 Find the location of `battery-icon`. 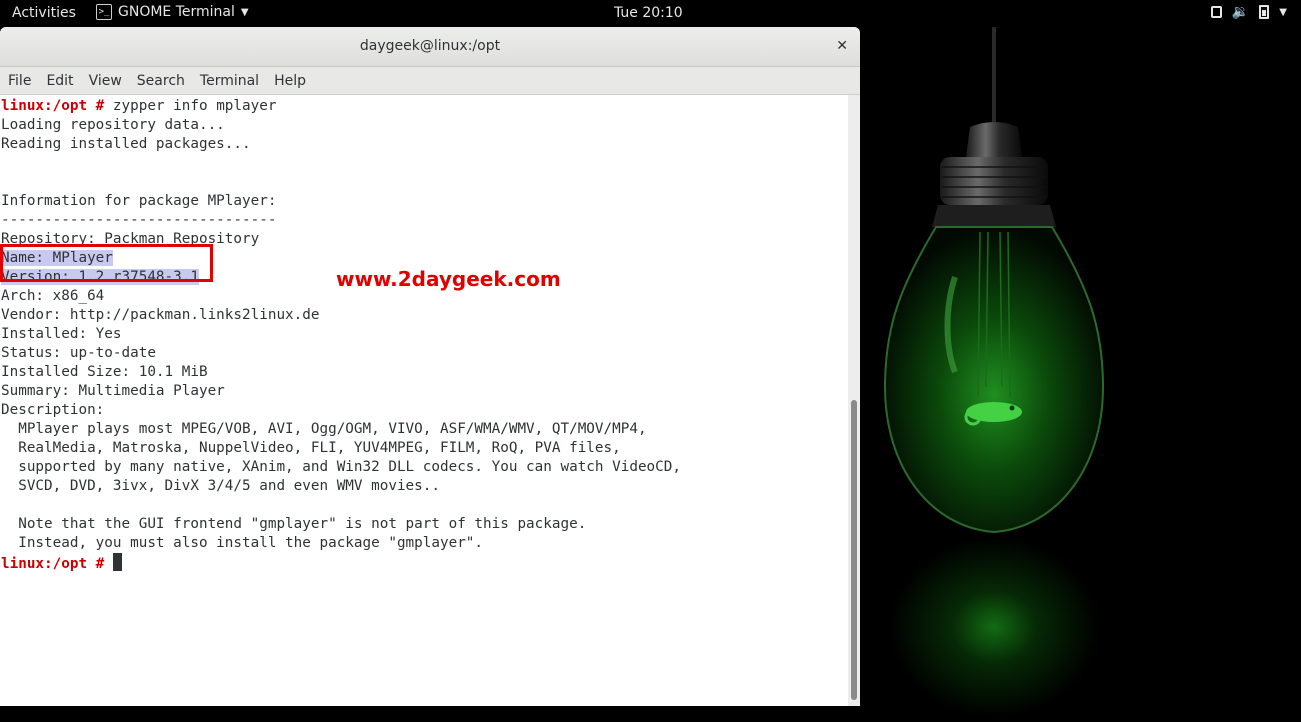

battery-icon is located at coordinates (1264, 12).